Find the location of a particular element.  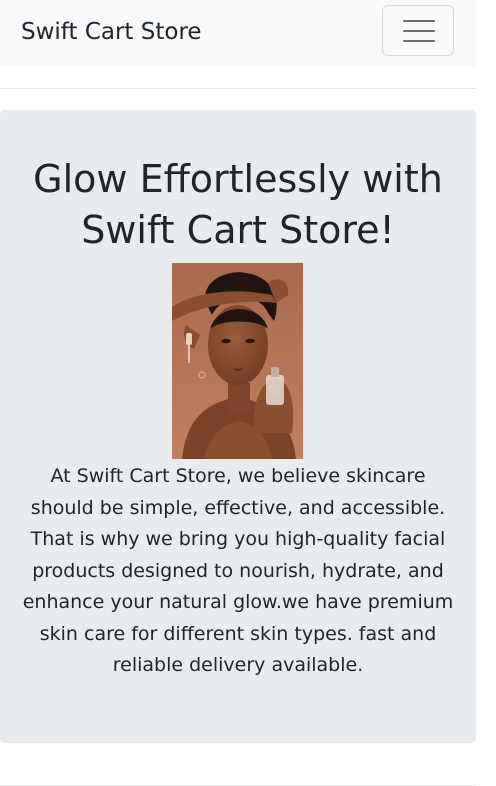

navbar: Swift Cart Store is located at coordinates (238, 33).